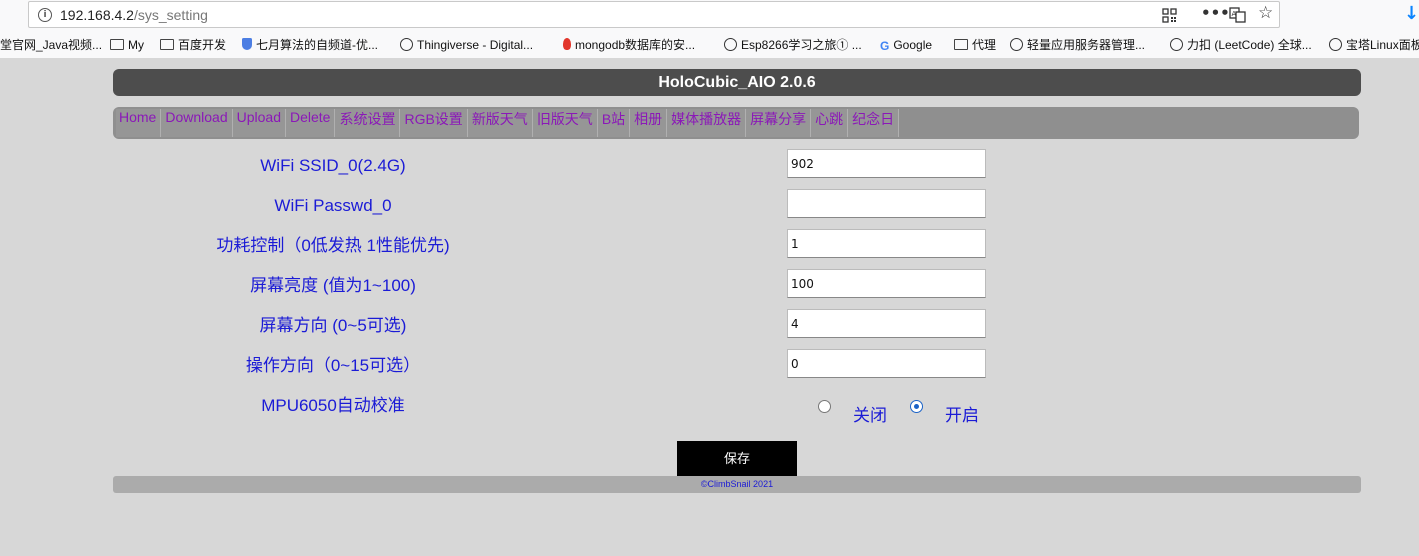 Image resolution: width=1419 pixels, height=556 pixels. What do you see at coordinates (649, 123) in the screenshot?
I see `nav-item-album: 相册` at bounding box center [649, 123].